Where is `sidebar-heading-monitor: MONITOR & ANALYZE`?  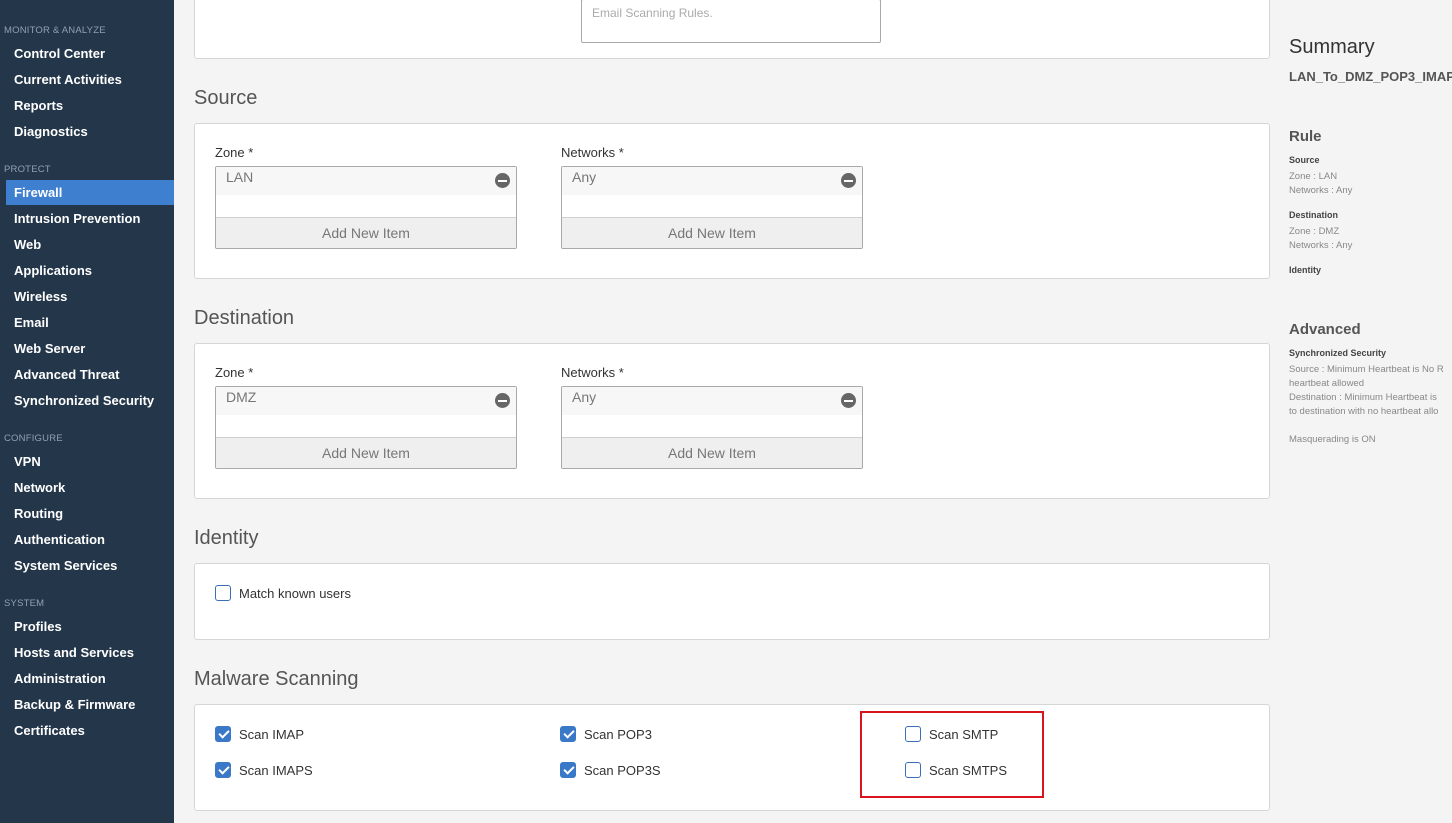 sidebar-heading-monitor: MONITOR & ANALYZE is located at coordinates (55, 30).